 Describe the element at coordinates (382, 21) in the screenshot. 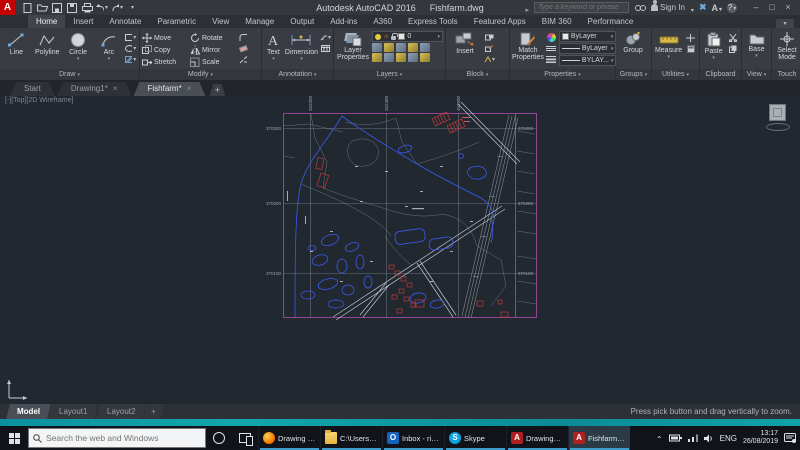

I see `ribbon-tab-a360: A360` at that location.